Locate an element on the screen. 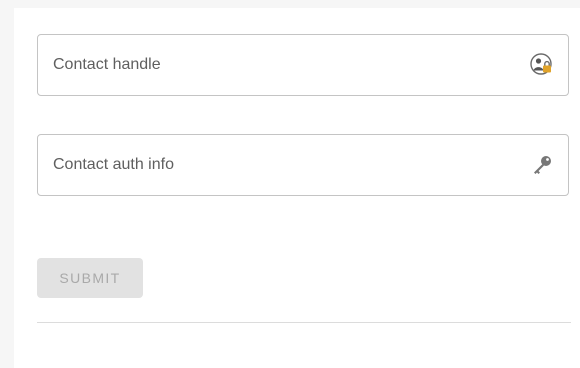 Image resolution: width=580 pixels, height=368 pixels. user-lock-icon is located at coordinates (541, 64).